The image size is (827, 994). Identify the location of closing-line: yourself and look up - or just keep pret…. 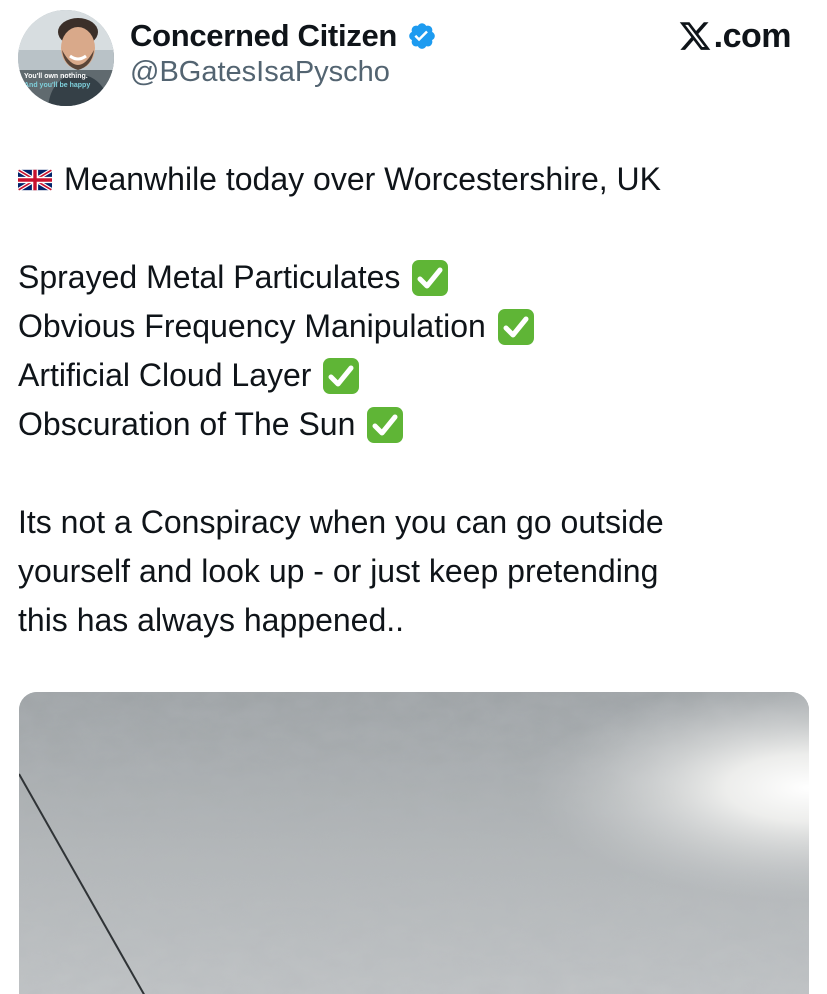
(338, 571).